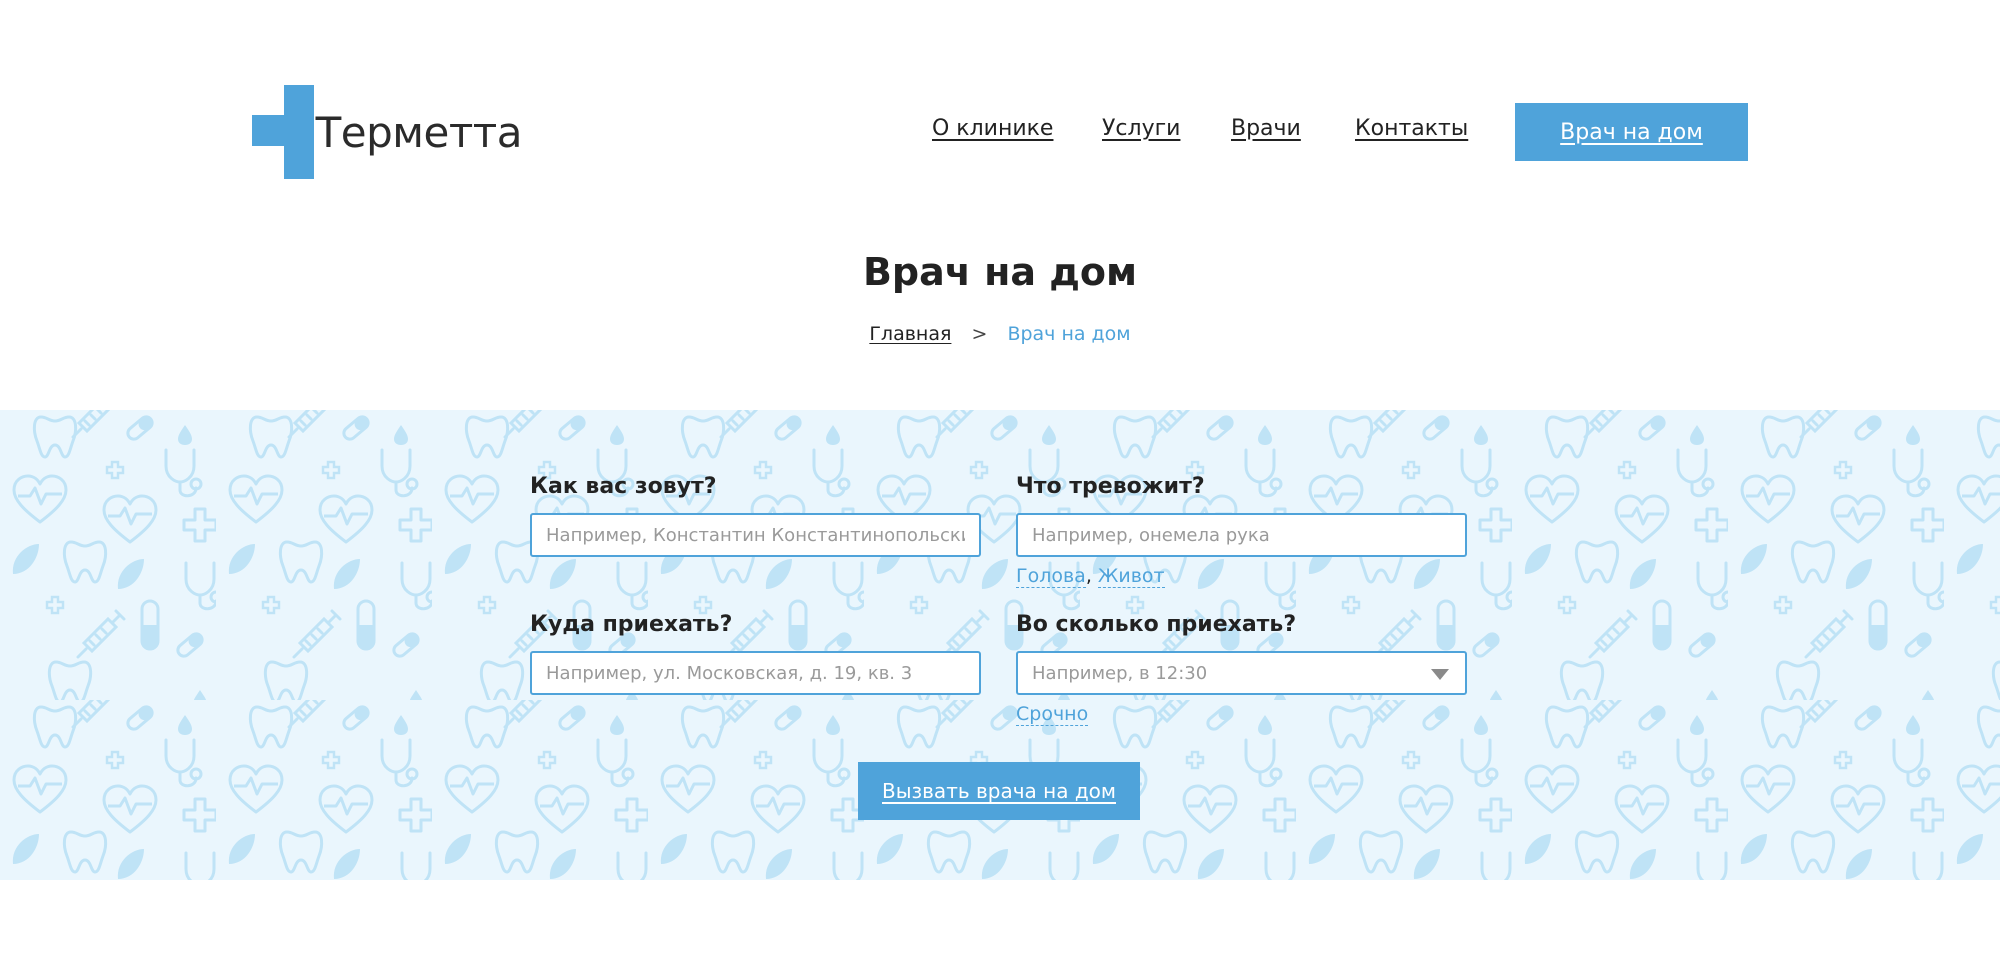 This screenshot has height=959, width=2000. Describe the element at coordinates (1266, 128) in the screenshot. I see `nav-item-doctors: Врачи` at that location.